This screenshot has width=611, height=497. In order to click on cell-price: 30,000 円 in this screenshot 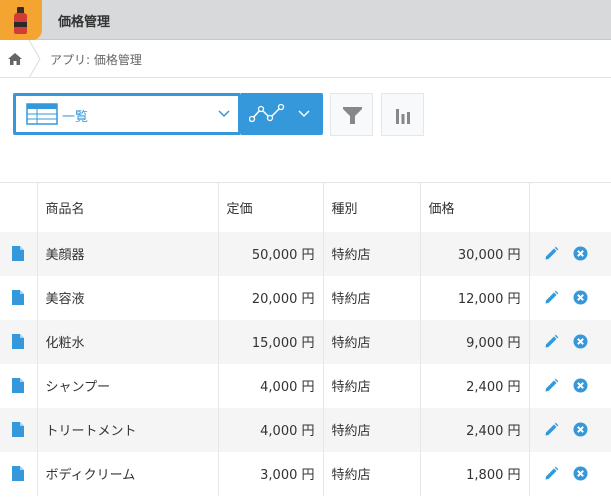, I will do `click(474, 253)`.